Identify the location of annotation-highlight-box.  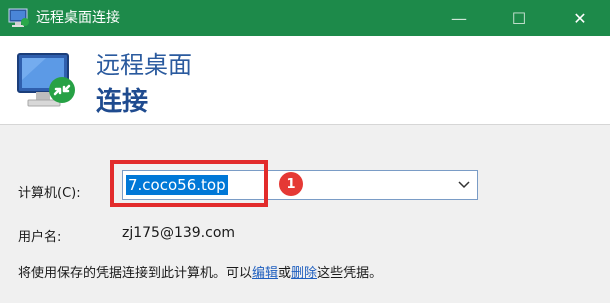
(189, 183).